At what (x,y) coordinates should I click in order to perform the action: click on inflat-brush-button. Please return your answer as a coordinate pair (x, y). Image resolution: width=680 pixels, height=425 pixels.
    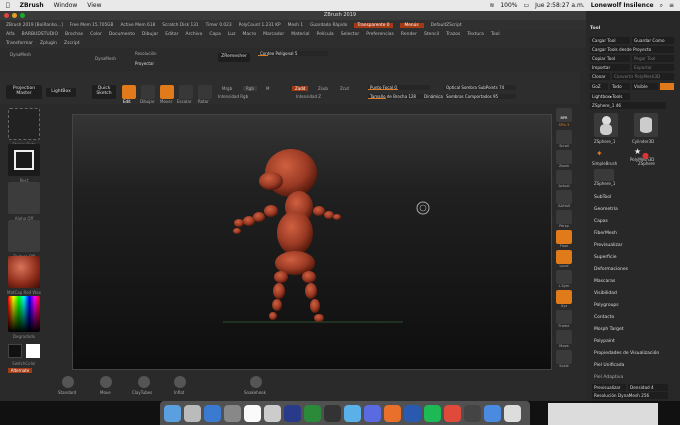
    Looking at the image, I should click on (180, 382).